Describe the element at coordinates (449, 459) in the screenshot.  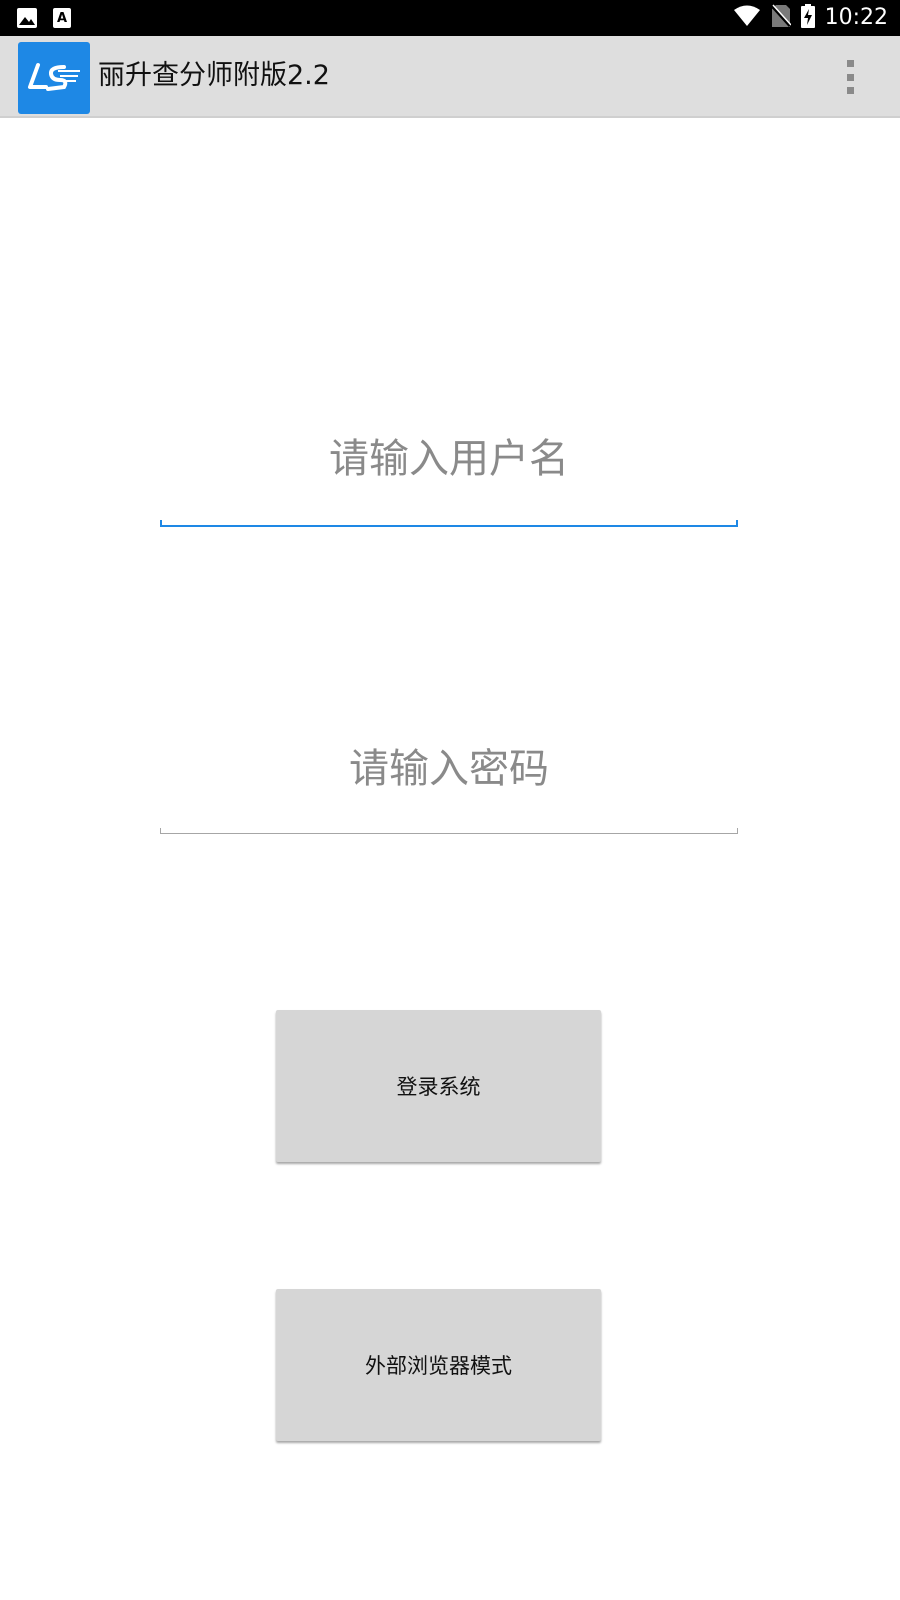
I see `username-input` at that location.